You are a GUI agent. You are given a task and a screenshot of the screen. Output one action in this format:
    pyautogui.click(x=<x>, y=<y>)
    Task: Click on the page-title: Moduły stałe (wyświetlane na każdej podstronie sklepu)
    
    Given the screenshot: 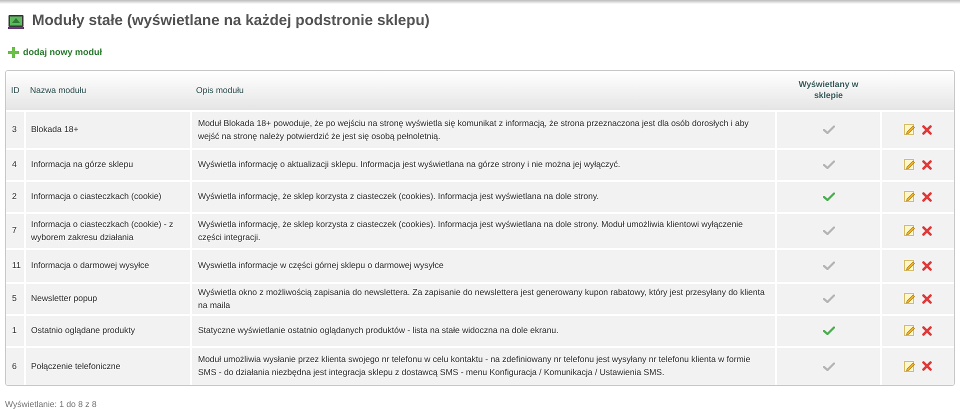 What is the action you would take?
    pyautogui.click(x=231, y=20)
    